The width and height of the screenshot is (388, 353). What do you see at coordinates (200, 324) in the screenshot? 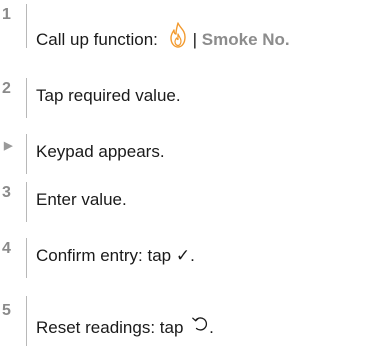
I see `reset-icon` at bounding box center [200, 324].